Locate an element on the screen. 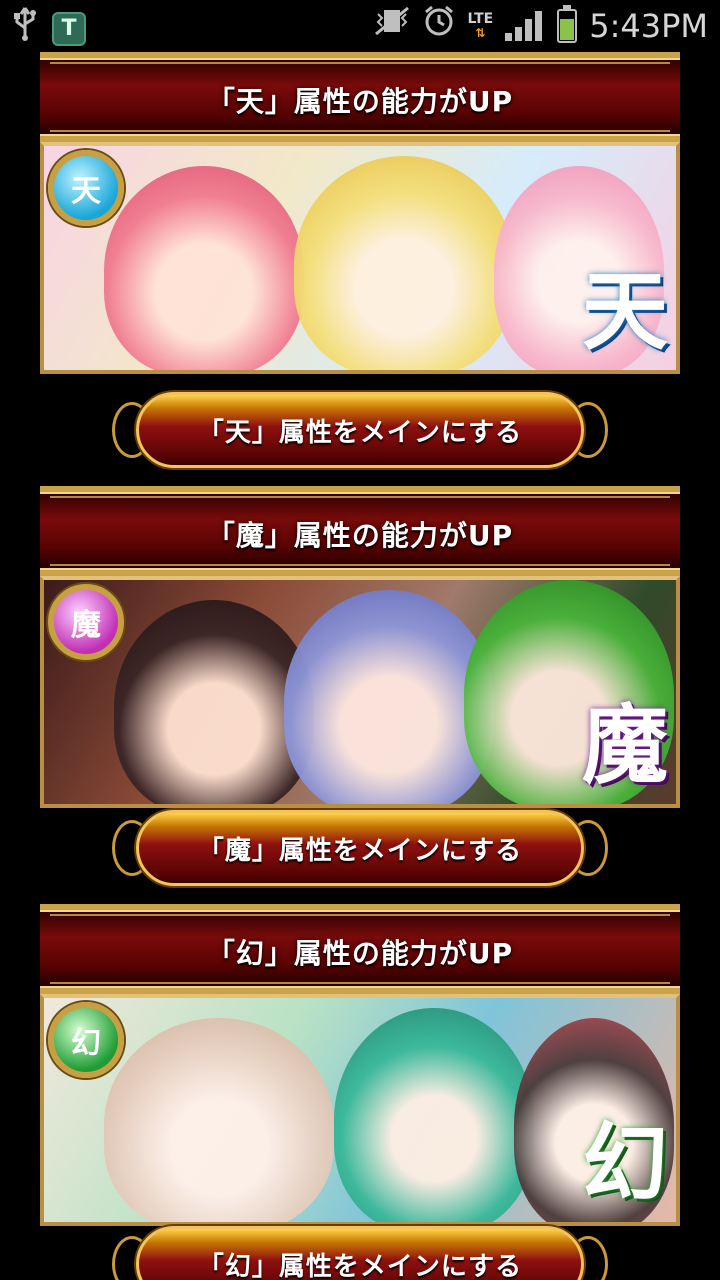 The height and width of the screenshot is (1280, 720). lte-icon: LTE ⇅ is located at coordinates (481, 26).